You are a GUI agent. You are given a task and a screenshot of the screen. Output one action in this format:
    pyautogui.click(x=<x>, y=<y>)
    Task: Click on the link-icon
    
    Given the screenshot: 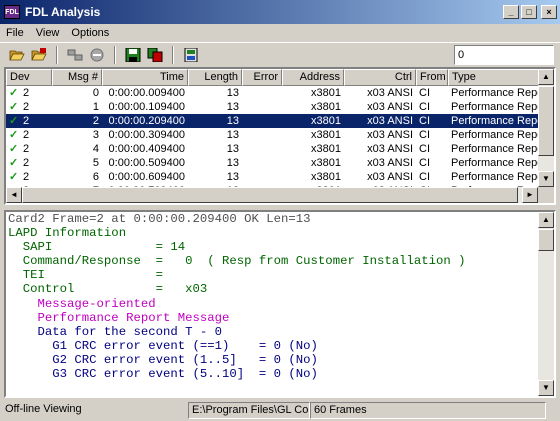 What is the action you would take?
    pyautogui.click(x=75, y=54)
    